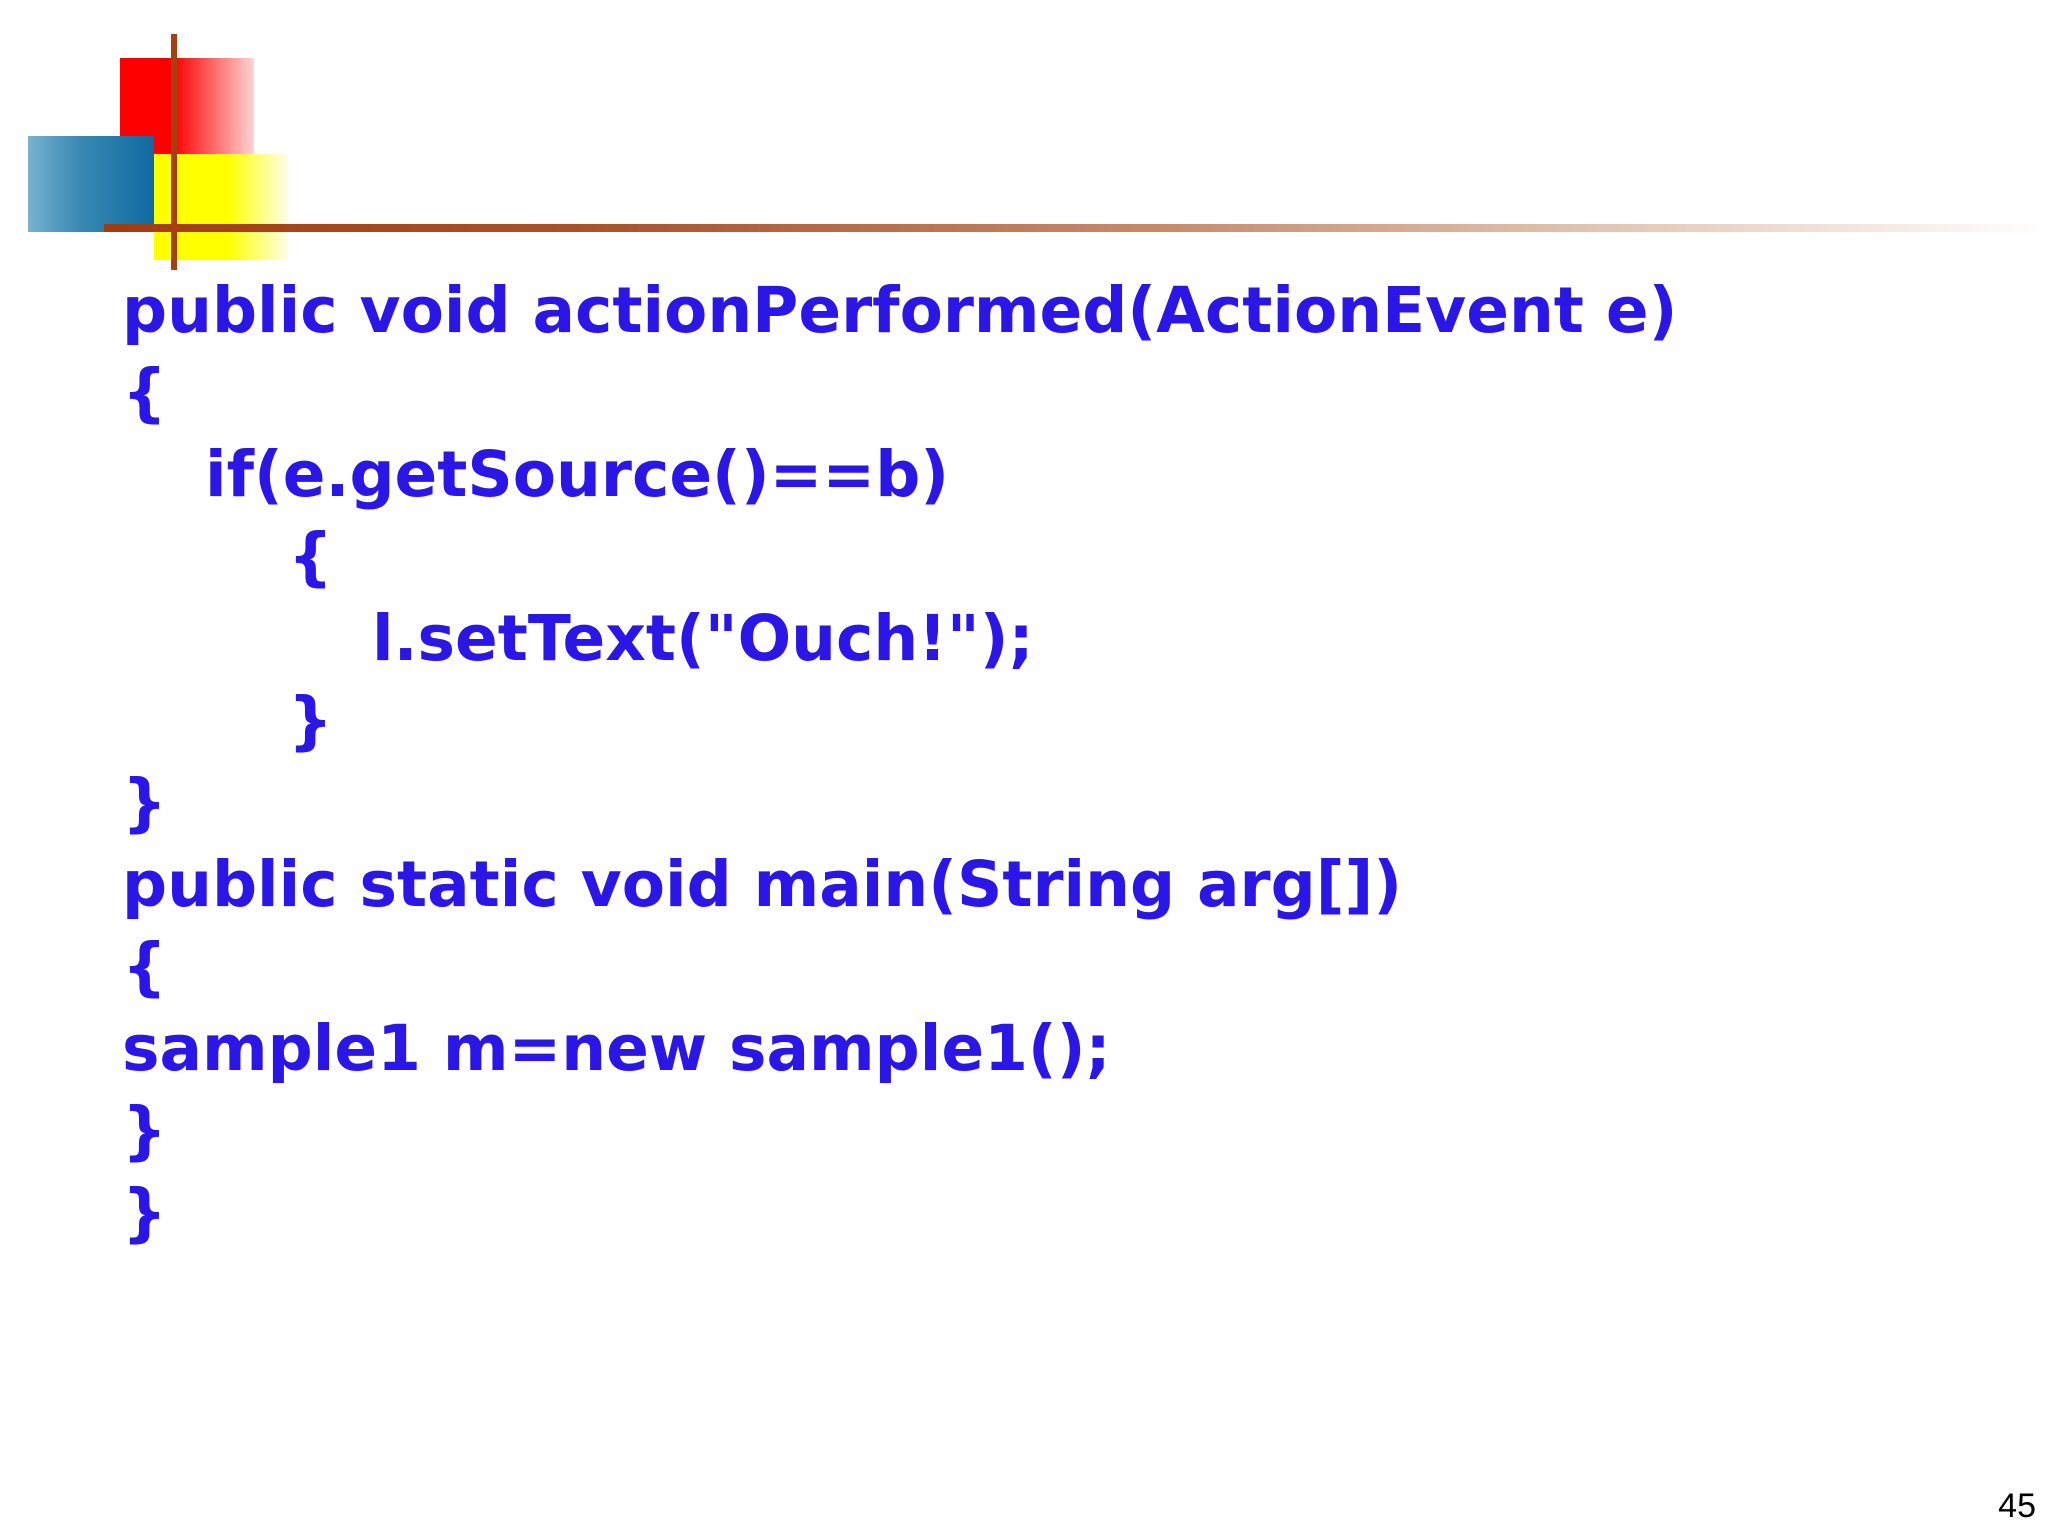 This screenshot has height=1536, width=2048. What do you see at coordinates (2017, 1506) in the screenshot?
I see `slide-number: 45` at bounding box center [2017, 1506].